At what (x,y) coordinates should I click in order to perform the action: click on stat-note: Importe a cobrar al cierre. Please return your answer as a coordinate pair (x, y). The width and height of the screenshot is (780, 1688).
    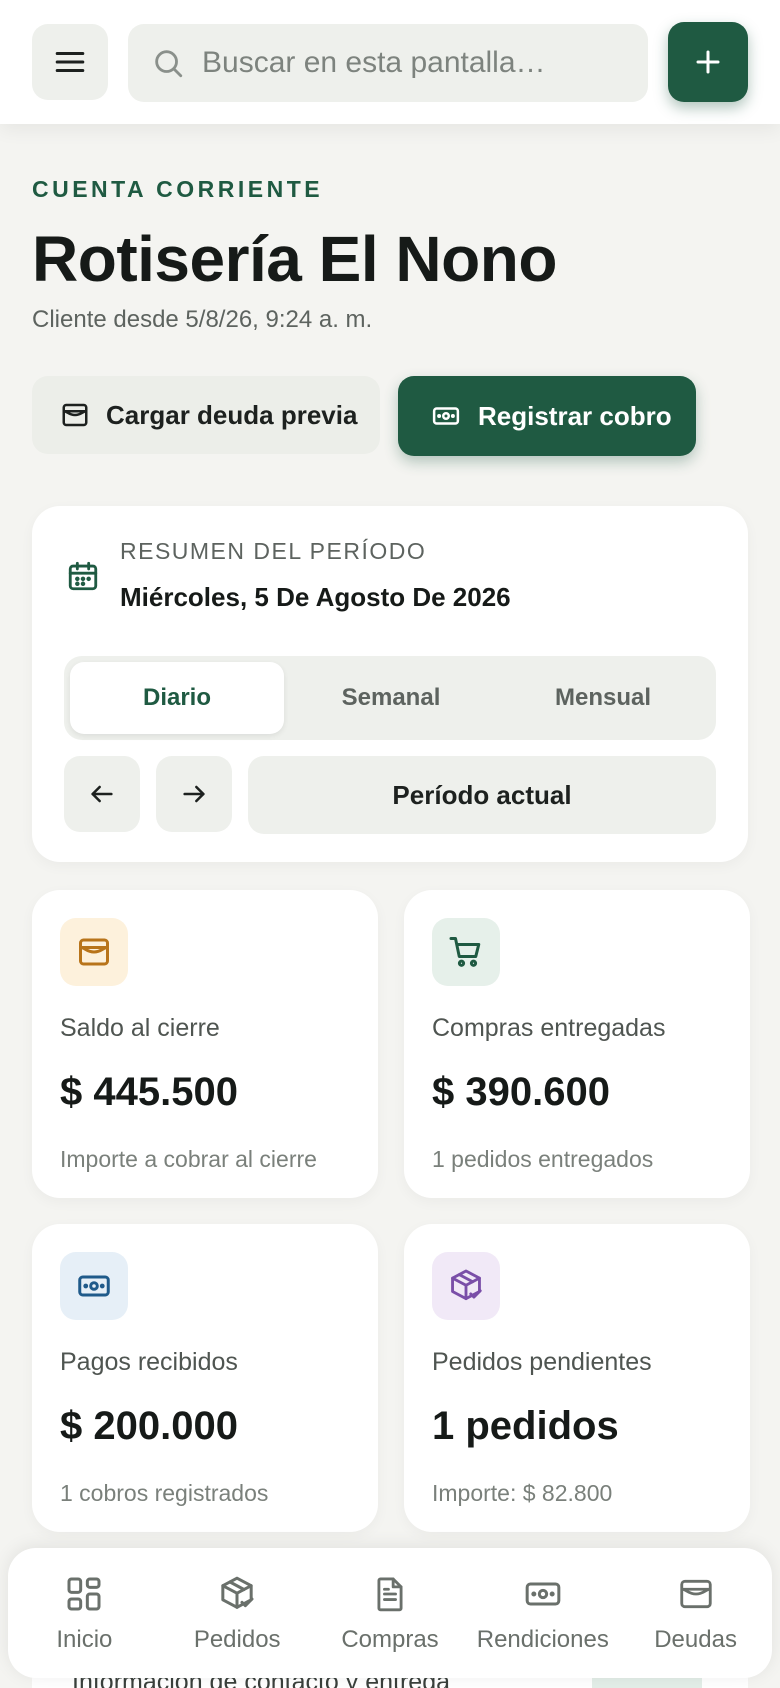
    Looking at the image, I should click on (188, 1159).